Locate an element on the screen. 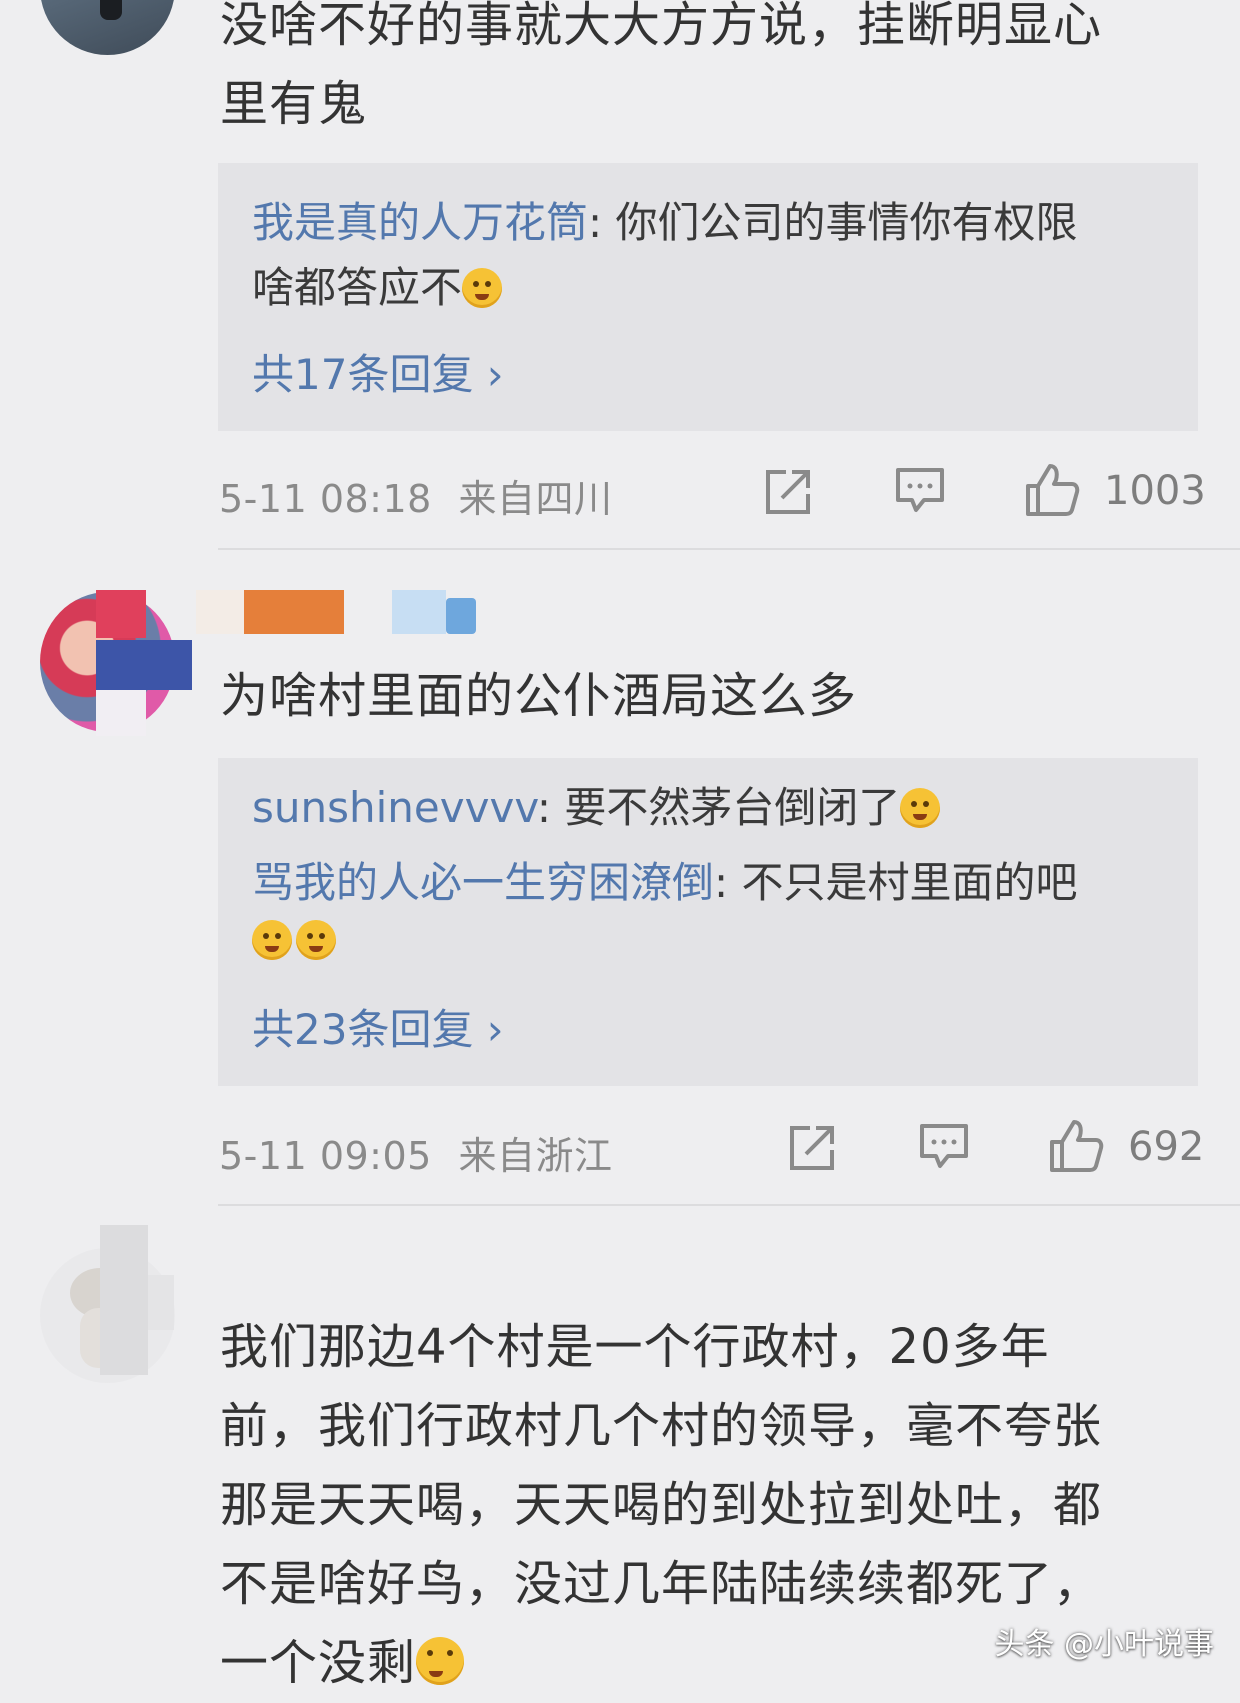 The width and height of the screenshot is (1240, 1703). comment-text: 为啥村里面的公仆酒局这么多 is located at coordinates (539, 696).